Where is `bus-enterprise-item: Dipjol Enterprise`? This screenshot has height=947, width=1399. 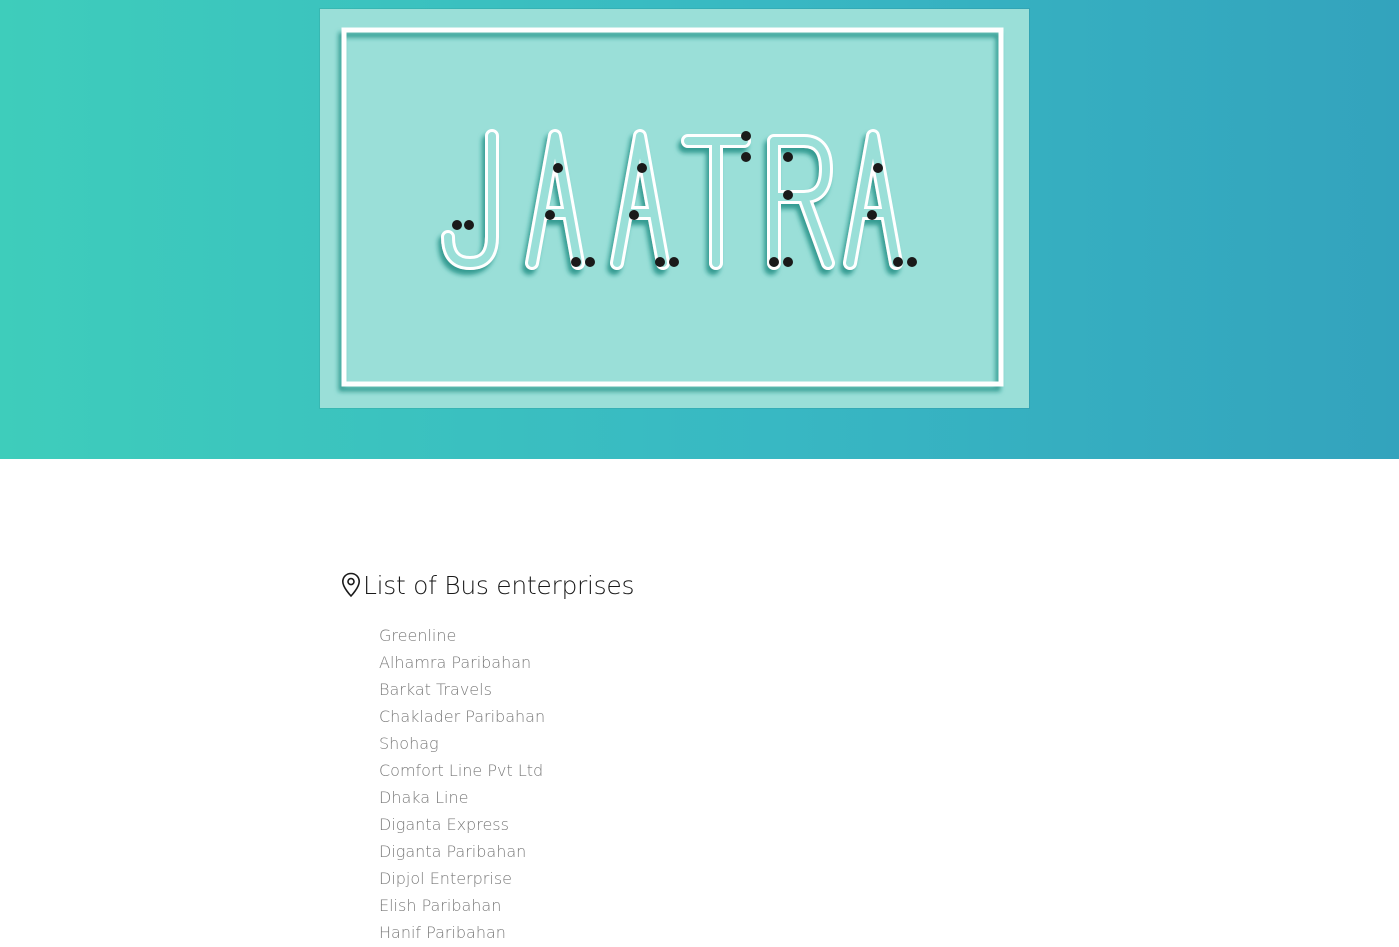
bus-enterprise-item: Dipjol Enterprise is located at coordinates (710, 878).